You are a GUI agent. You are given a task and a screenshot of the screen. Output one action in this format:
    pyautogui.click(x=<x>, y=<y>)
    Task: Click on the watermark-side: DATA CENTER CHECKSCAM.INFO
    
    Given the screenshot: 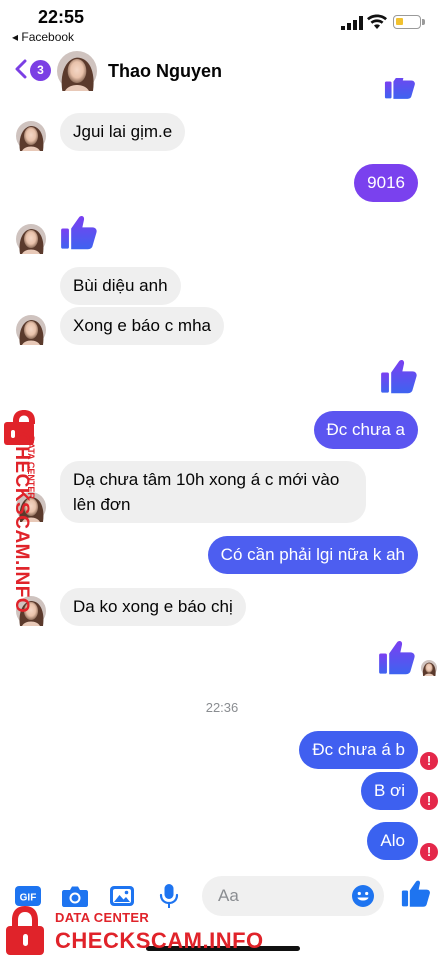 What is the action you would take?
    pyautogui.click(x=24, y=516)
    